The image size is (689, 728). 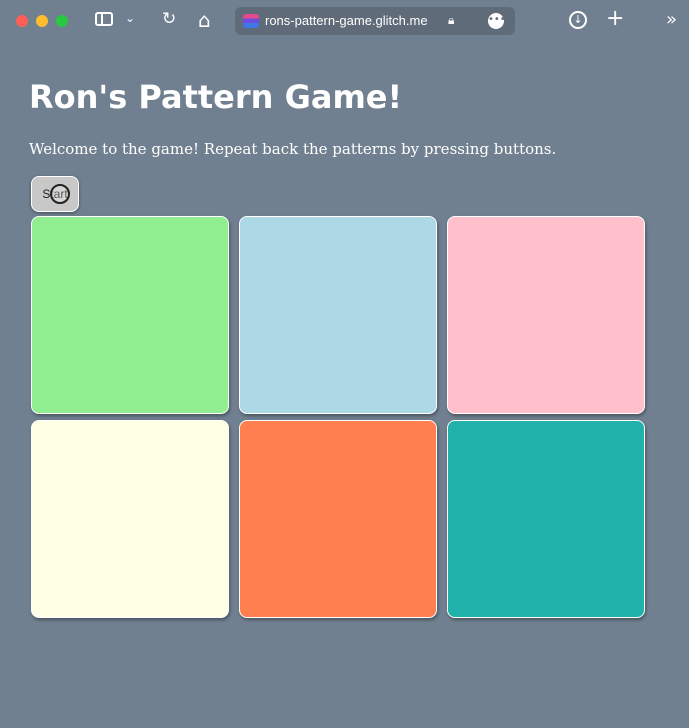 I want to click on sidebar-icon, so click(x=104, y=19).